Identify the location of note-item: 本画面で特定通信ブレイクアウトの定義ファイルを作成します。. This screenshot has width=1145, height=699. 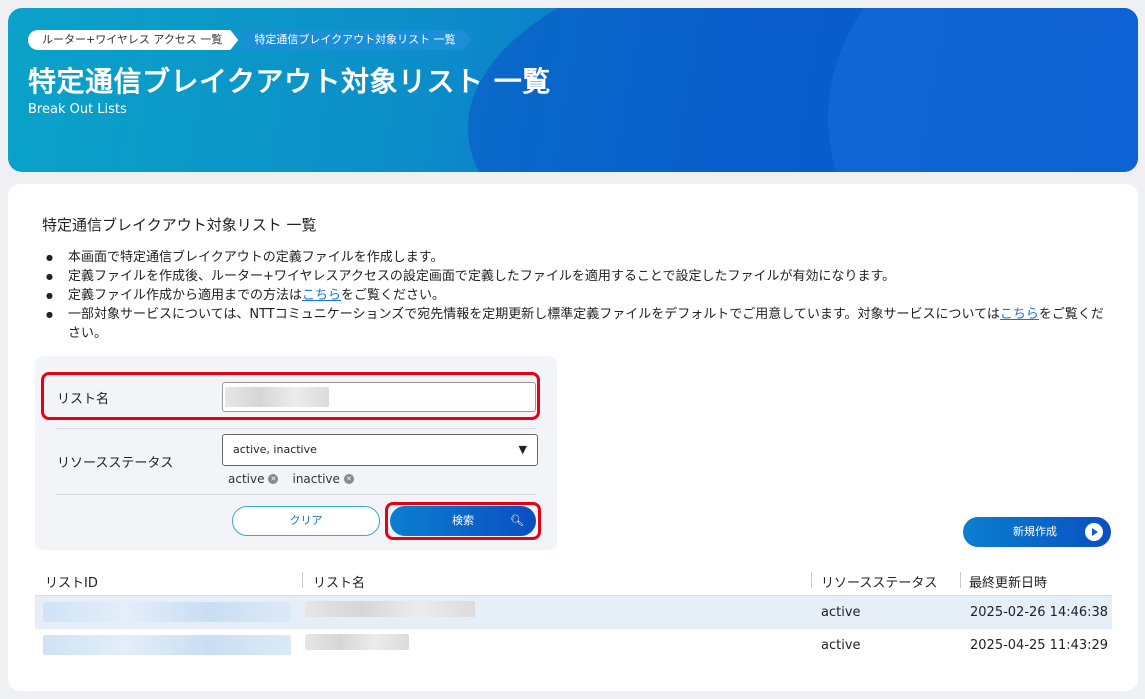
(577, 257).